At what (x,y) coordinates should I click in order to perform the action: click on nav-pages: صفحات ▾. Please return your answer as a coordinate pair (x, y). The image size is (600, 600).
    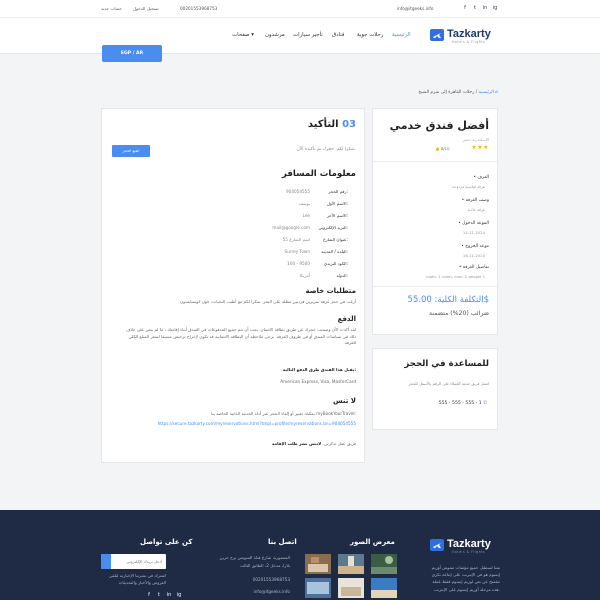
    Looking at the image, I should click on (243, 35).